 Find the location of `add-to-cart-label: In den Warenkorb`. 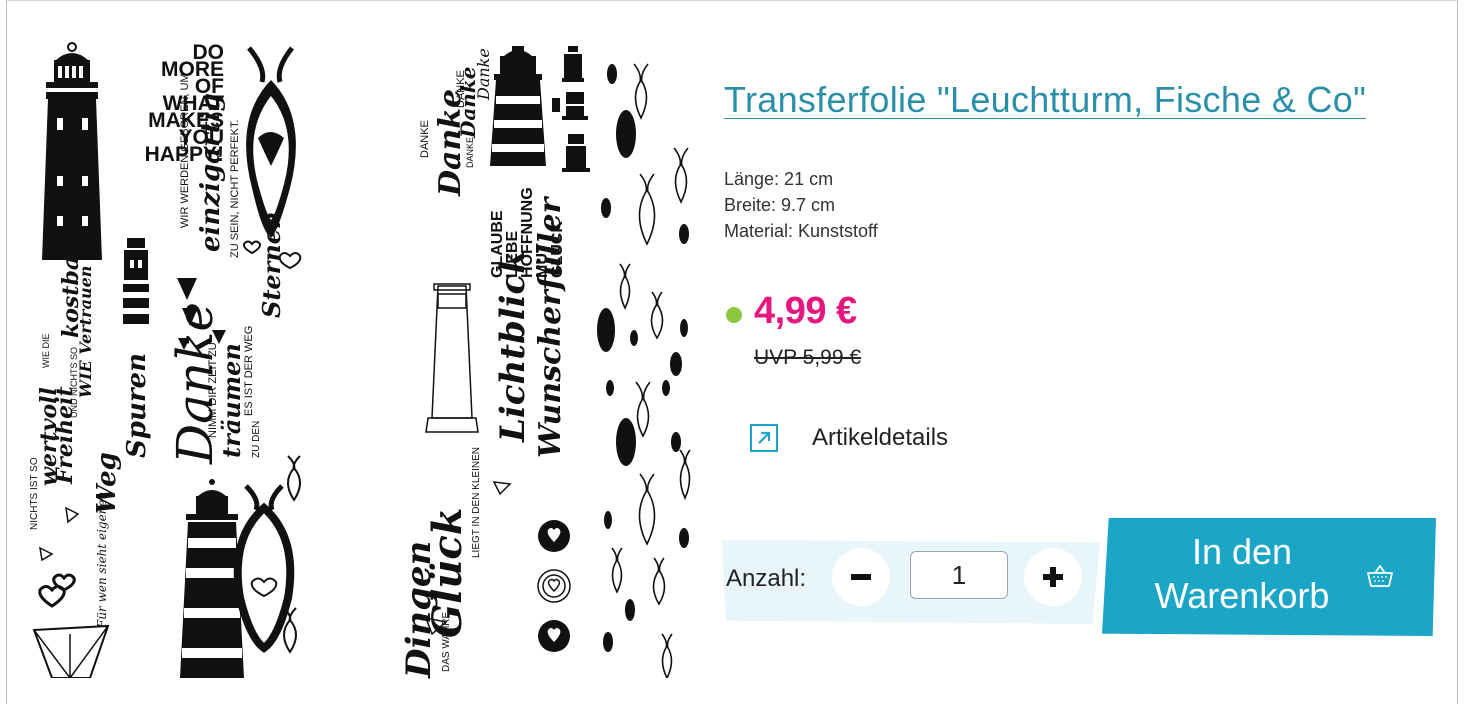

add-to-cart-label: In den Warenkorb is located at coordinates (1242, 573).